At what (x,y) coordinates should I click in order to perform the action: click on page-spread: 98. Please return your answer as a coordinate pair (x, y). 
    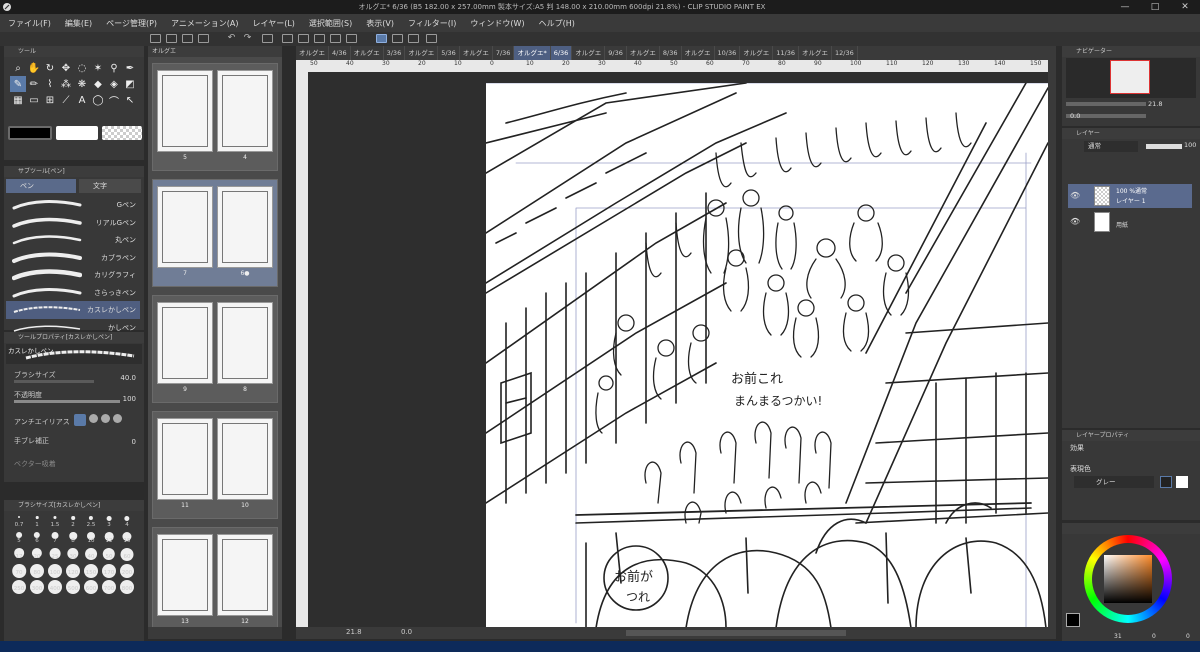
    Looking at the image, I should click on (215, 349).